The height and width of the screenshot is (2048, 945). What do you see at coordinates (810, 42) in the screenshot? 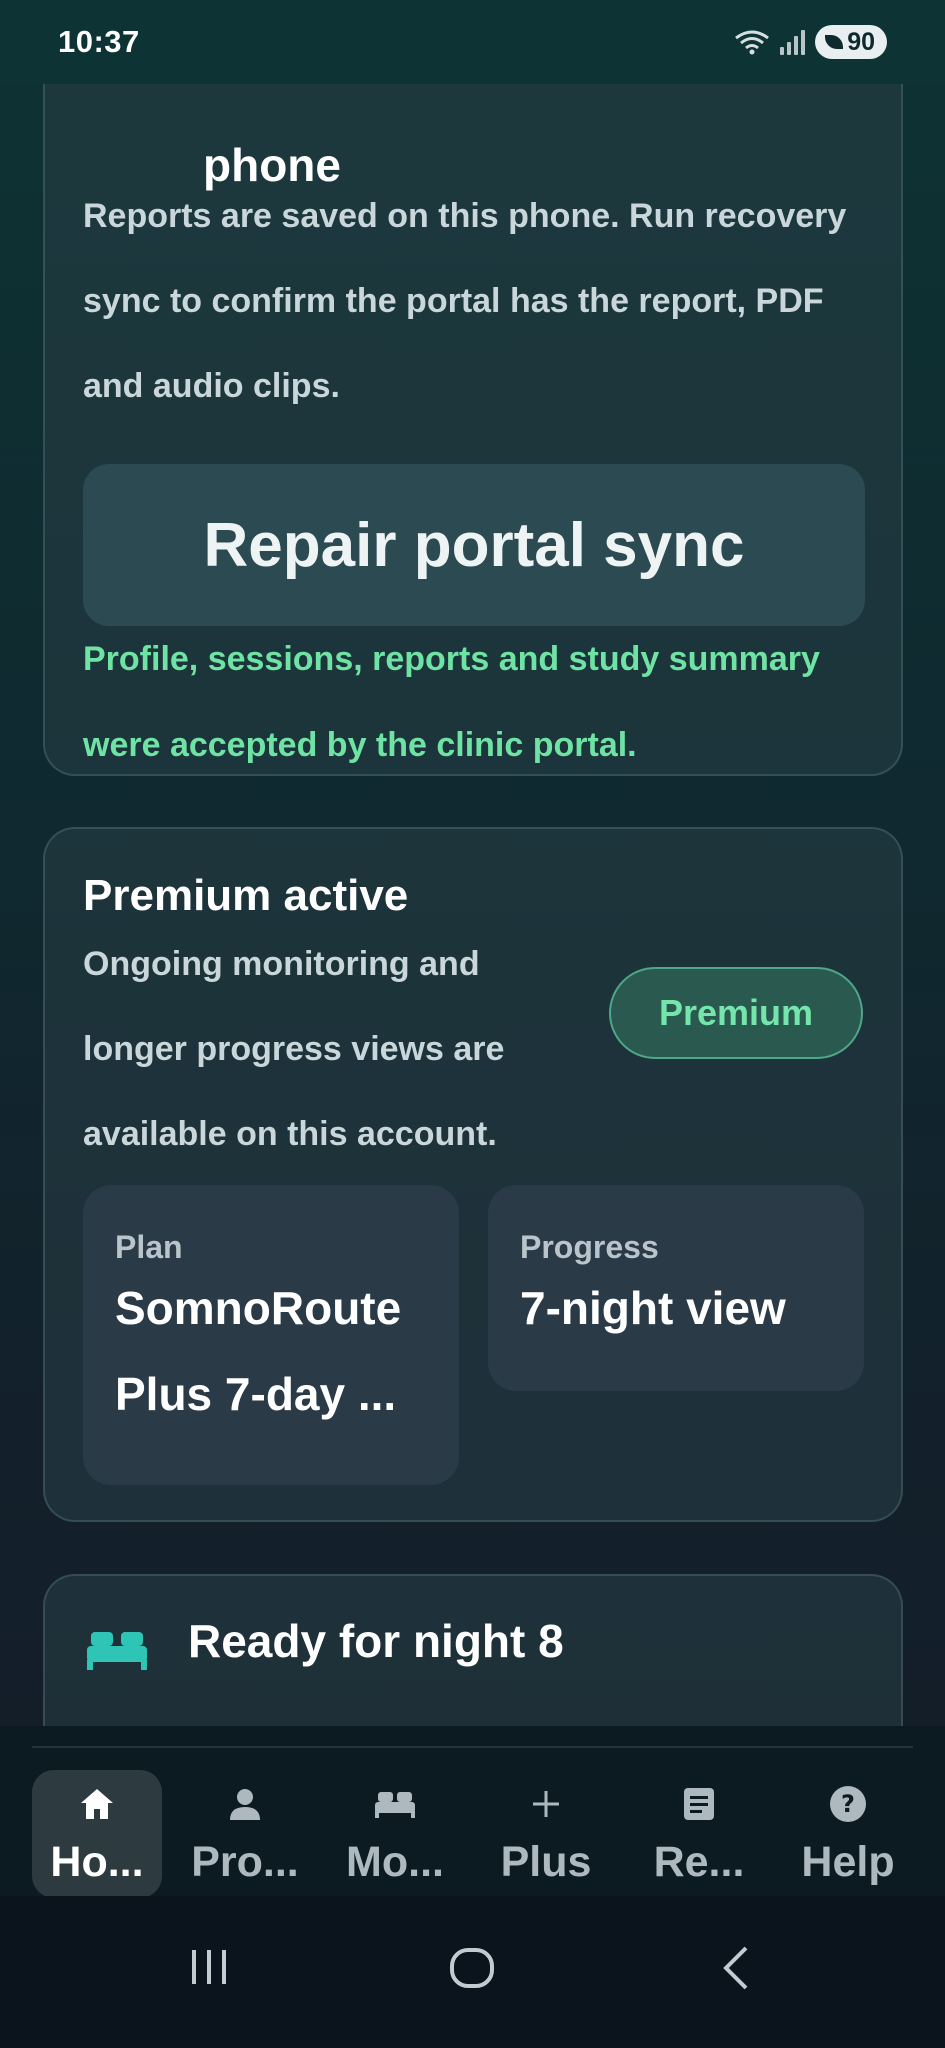
I see `status-icons: 90` at bounding box center [810, 42].